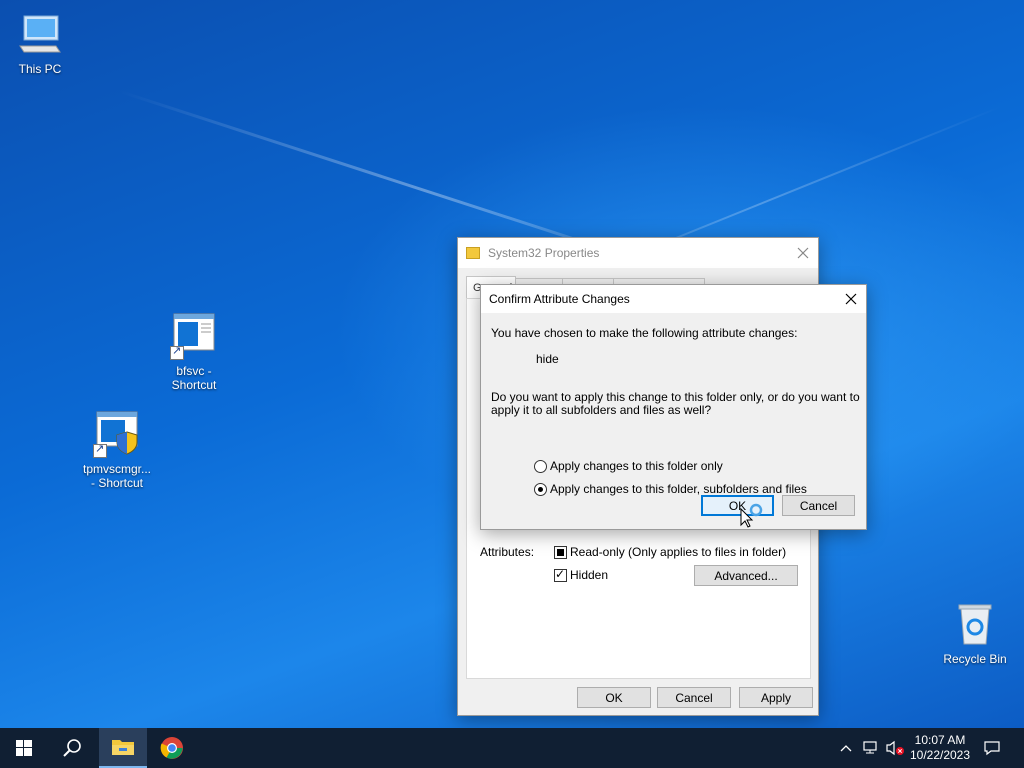 The height and width of the screenshot is (768, 1024). I want to click on folder-icon, so click(473, 253).